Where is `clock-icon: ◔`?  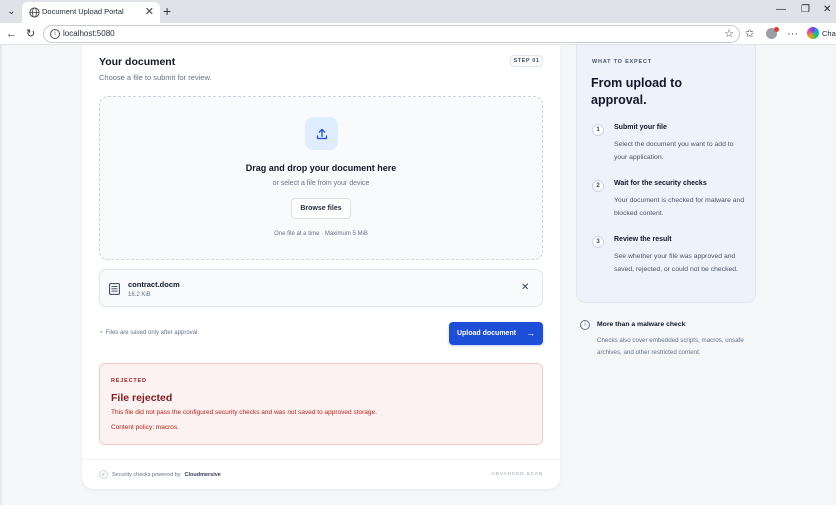
clock-icon: ◔ is located at coordinates (101, 333).